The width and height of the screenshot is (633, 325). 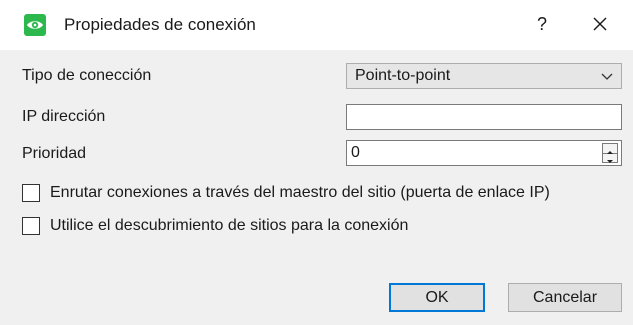 I want to click on priority-spinbox: 0, so click(x=484, y=153).